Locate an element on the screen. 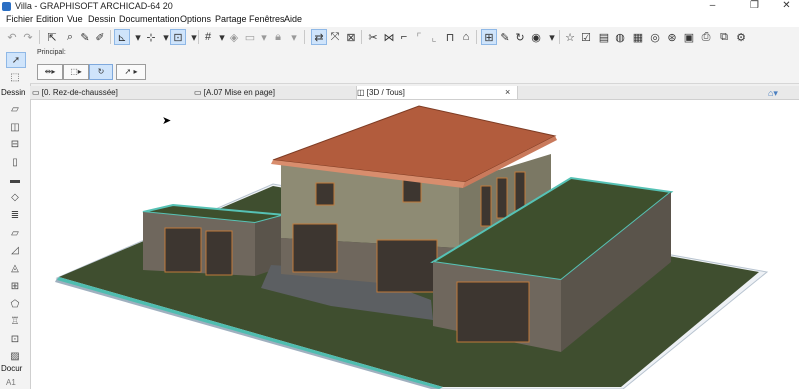  undo-icon: ↶ is located at coordinates (12, 37).